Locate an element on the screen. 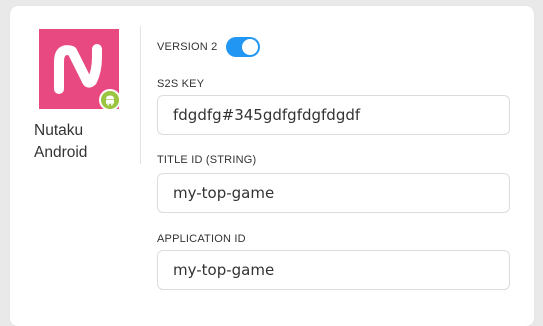 The width and height of the screenshot is (543, 326). s2s-key-input: fdgdfg#345gdfgfdgfdgdf is located at coordinates (333, 115).